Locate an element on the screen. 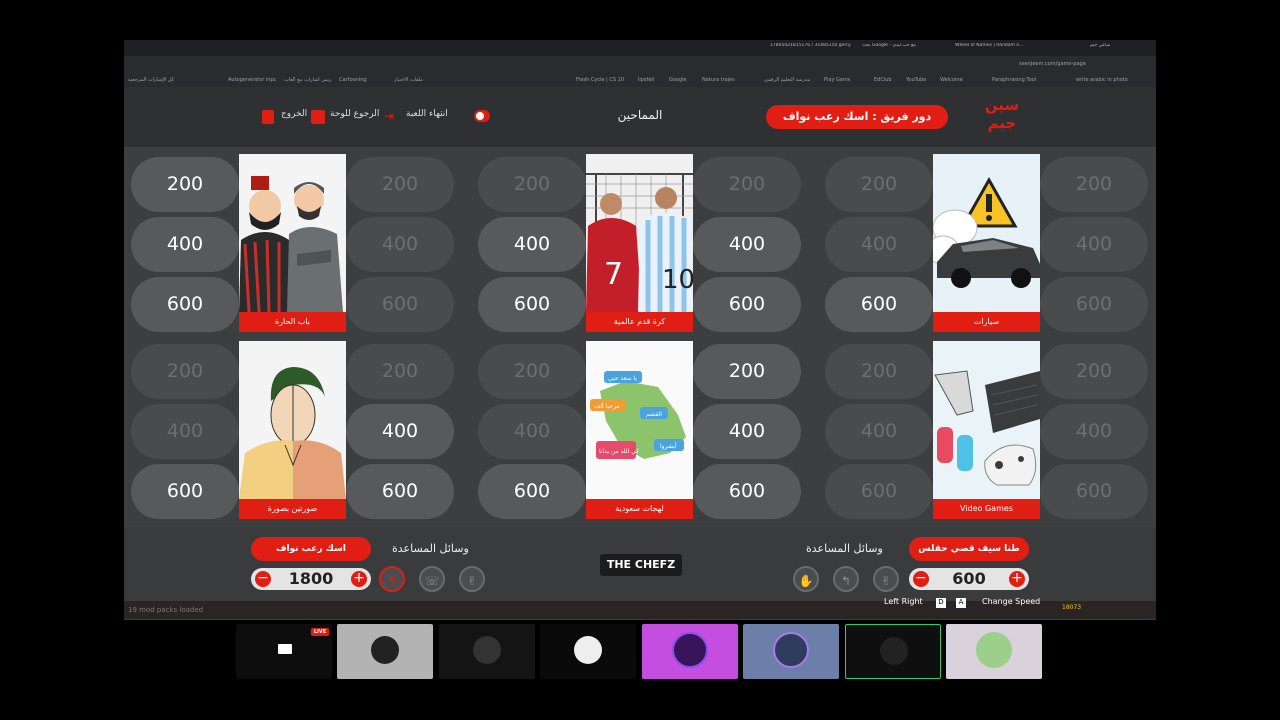 The image size is (1280, 720). bookmark: Paraphrasing Tool is located at coordinates (1018, 80).